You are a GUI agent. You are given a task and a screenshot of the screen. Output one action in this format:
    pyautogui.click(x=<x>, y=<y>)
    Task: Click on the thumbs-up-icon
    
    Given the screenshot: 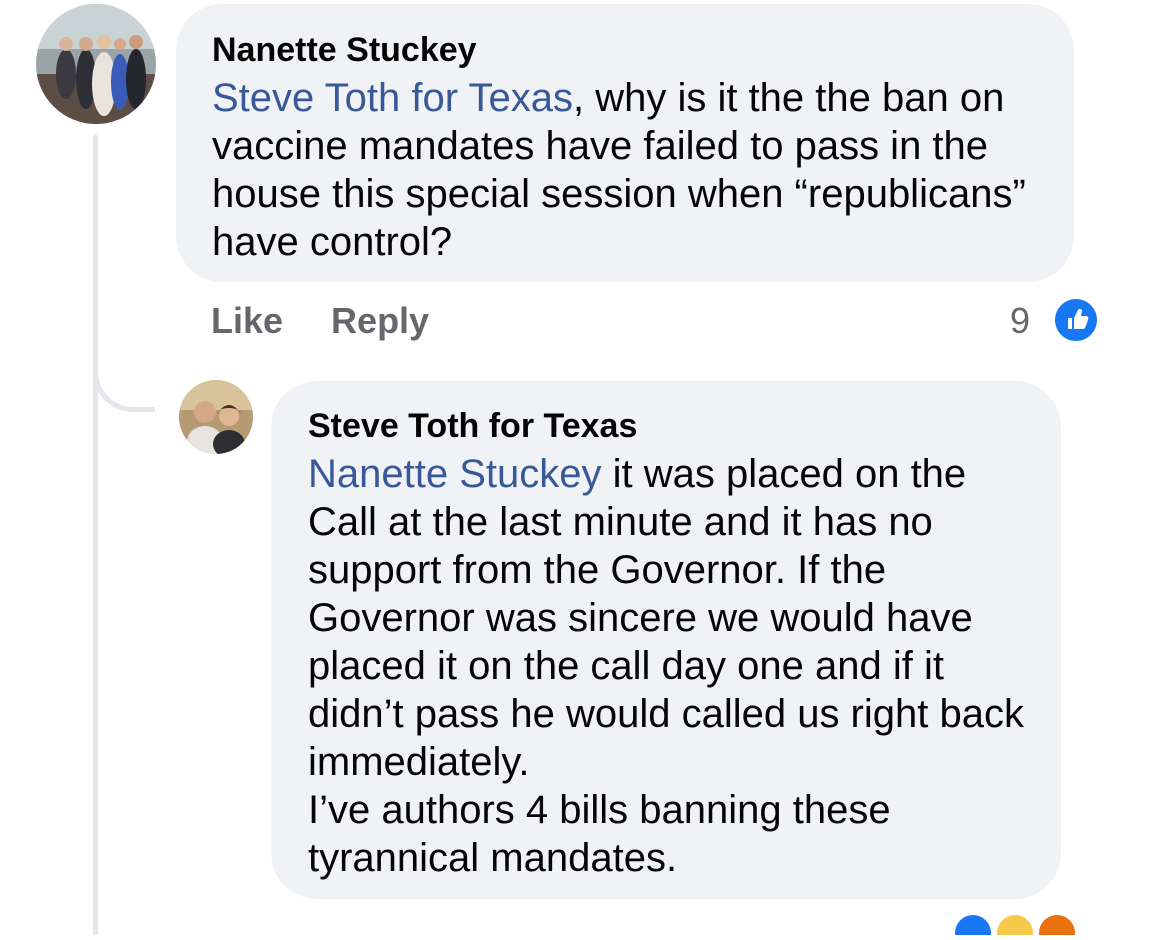 What is the action you would take?
    pyautogui.click(x=1076, y=320)
    